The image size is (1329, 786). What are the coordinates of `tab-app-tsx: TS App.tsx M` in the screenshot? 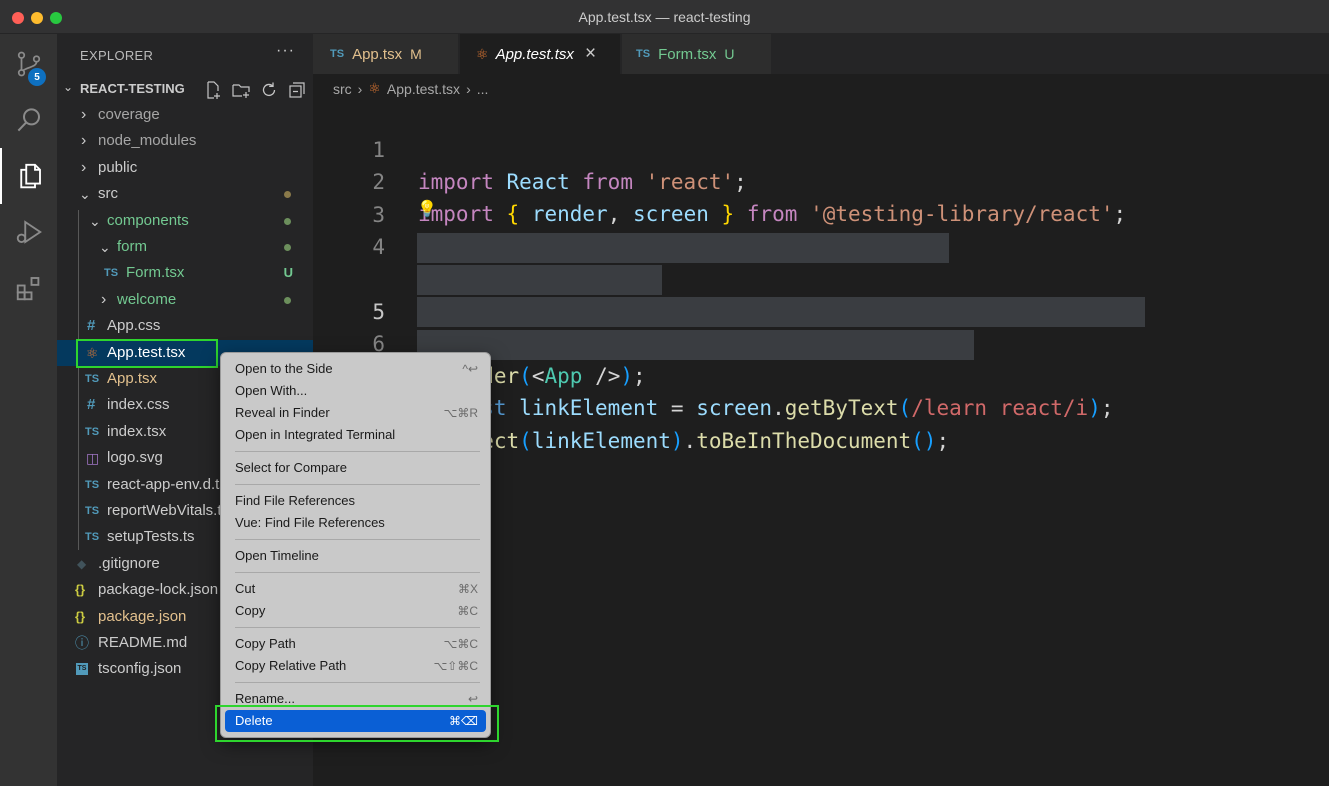 It's located at (386, 54).